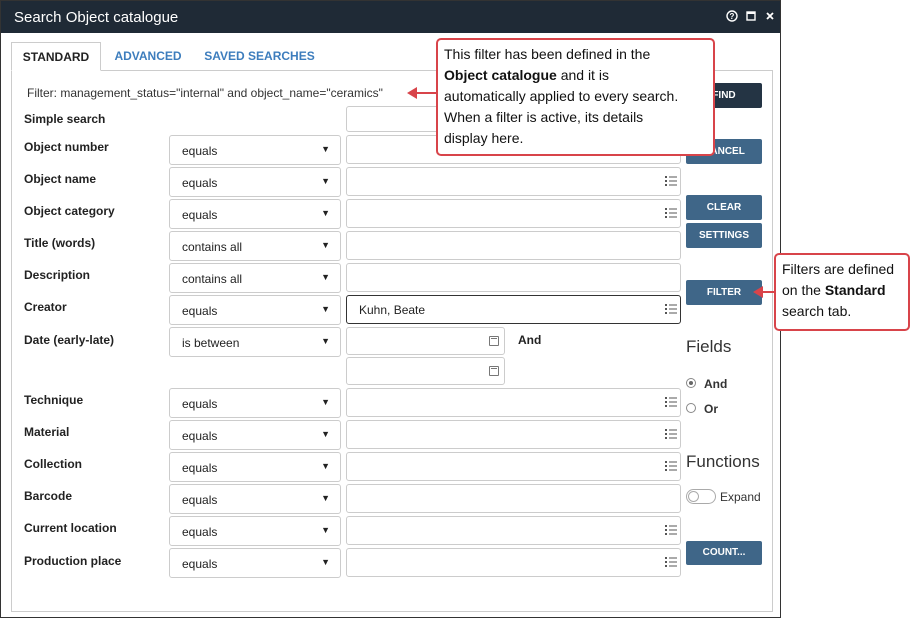 The image size is (913, 620). What do you see at coordinates (724, 292) in the screenshot?
I see `filter-button: FILTER` at bounding box center [724, 292].